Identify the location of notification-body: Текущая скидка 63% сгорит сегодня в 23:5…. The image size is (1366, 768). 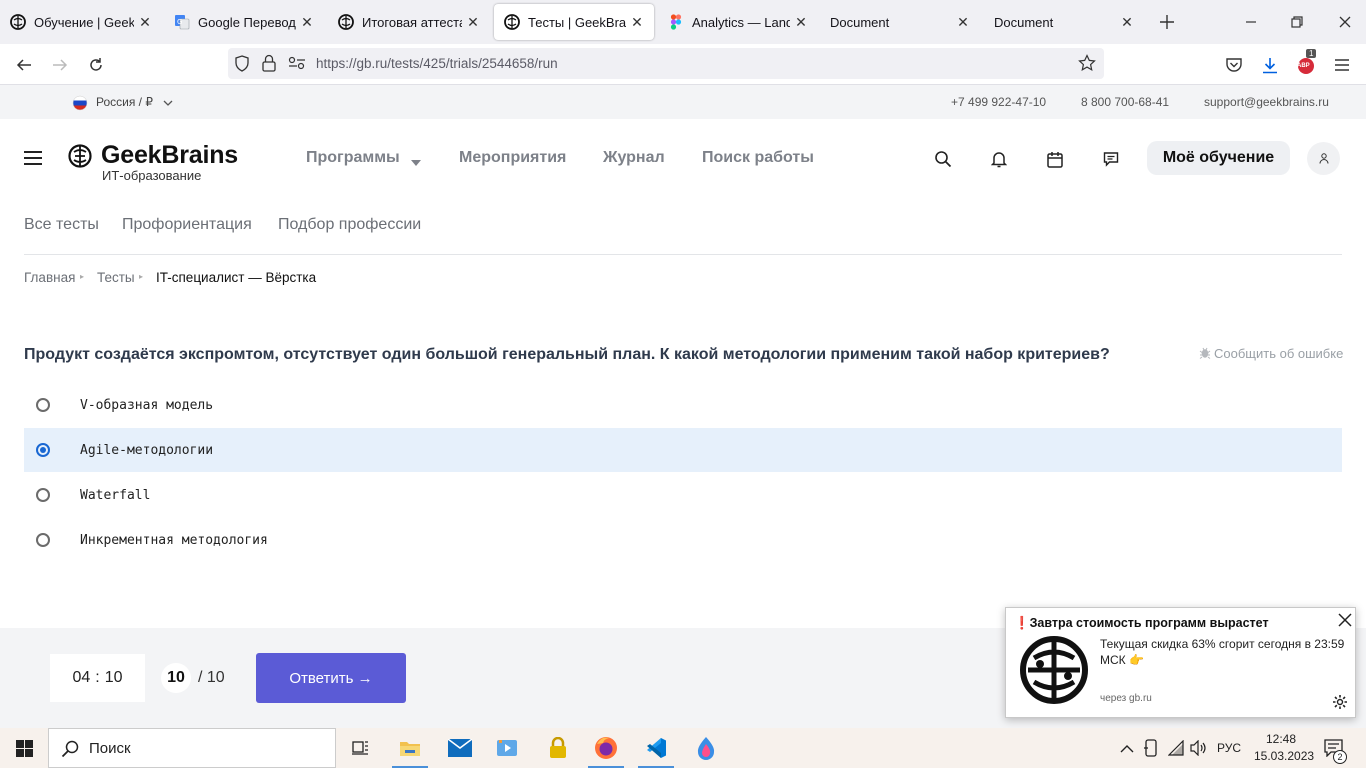
(1222, 652).